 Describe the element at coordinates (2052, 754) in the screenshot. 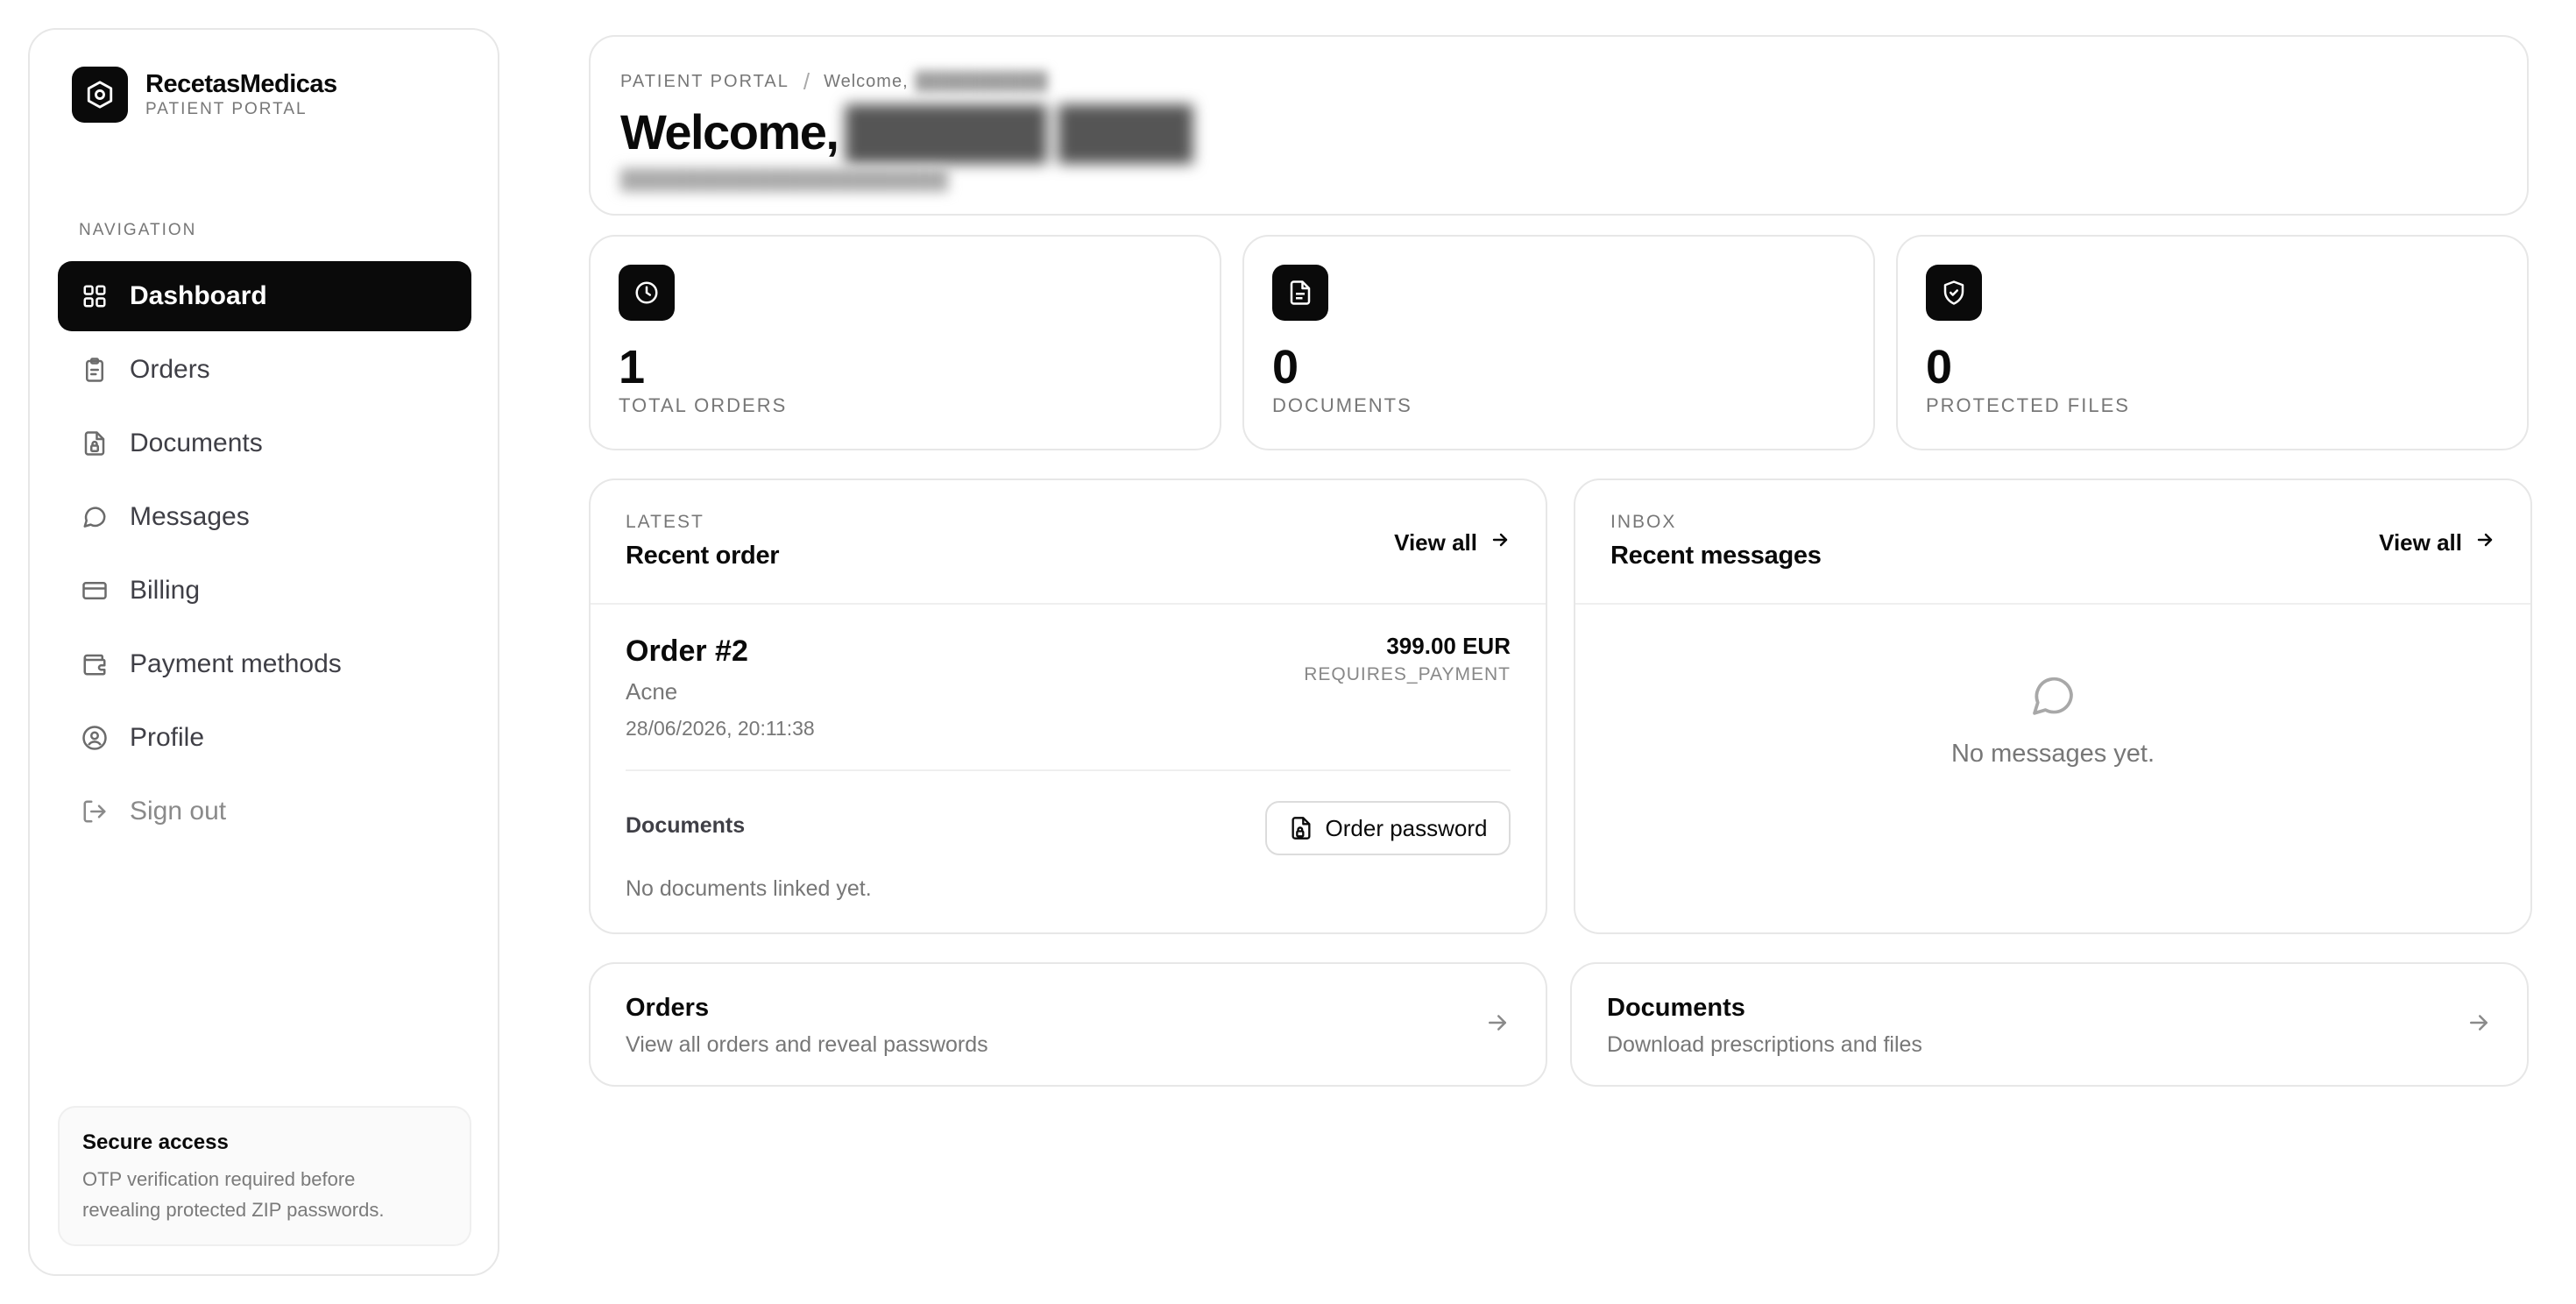

I see `no-messages-text: No messages yet.` at that location.